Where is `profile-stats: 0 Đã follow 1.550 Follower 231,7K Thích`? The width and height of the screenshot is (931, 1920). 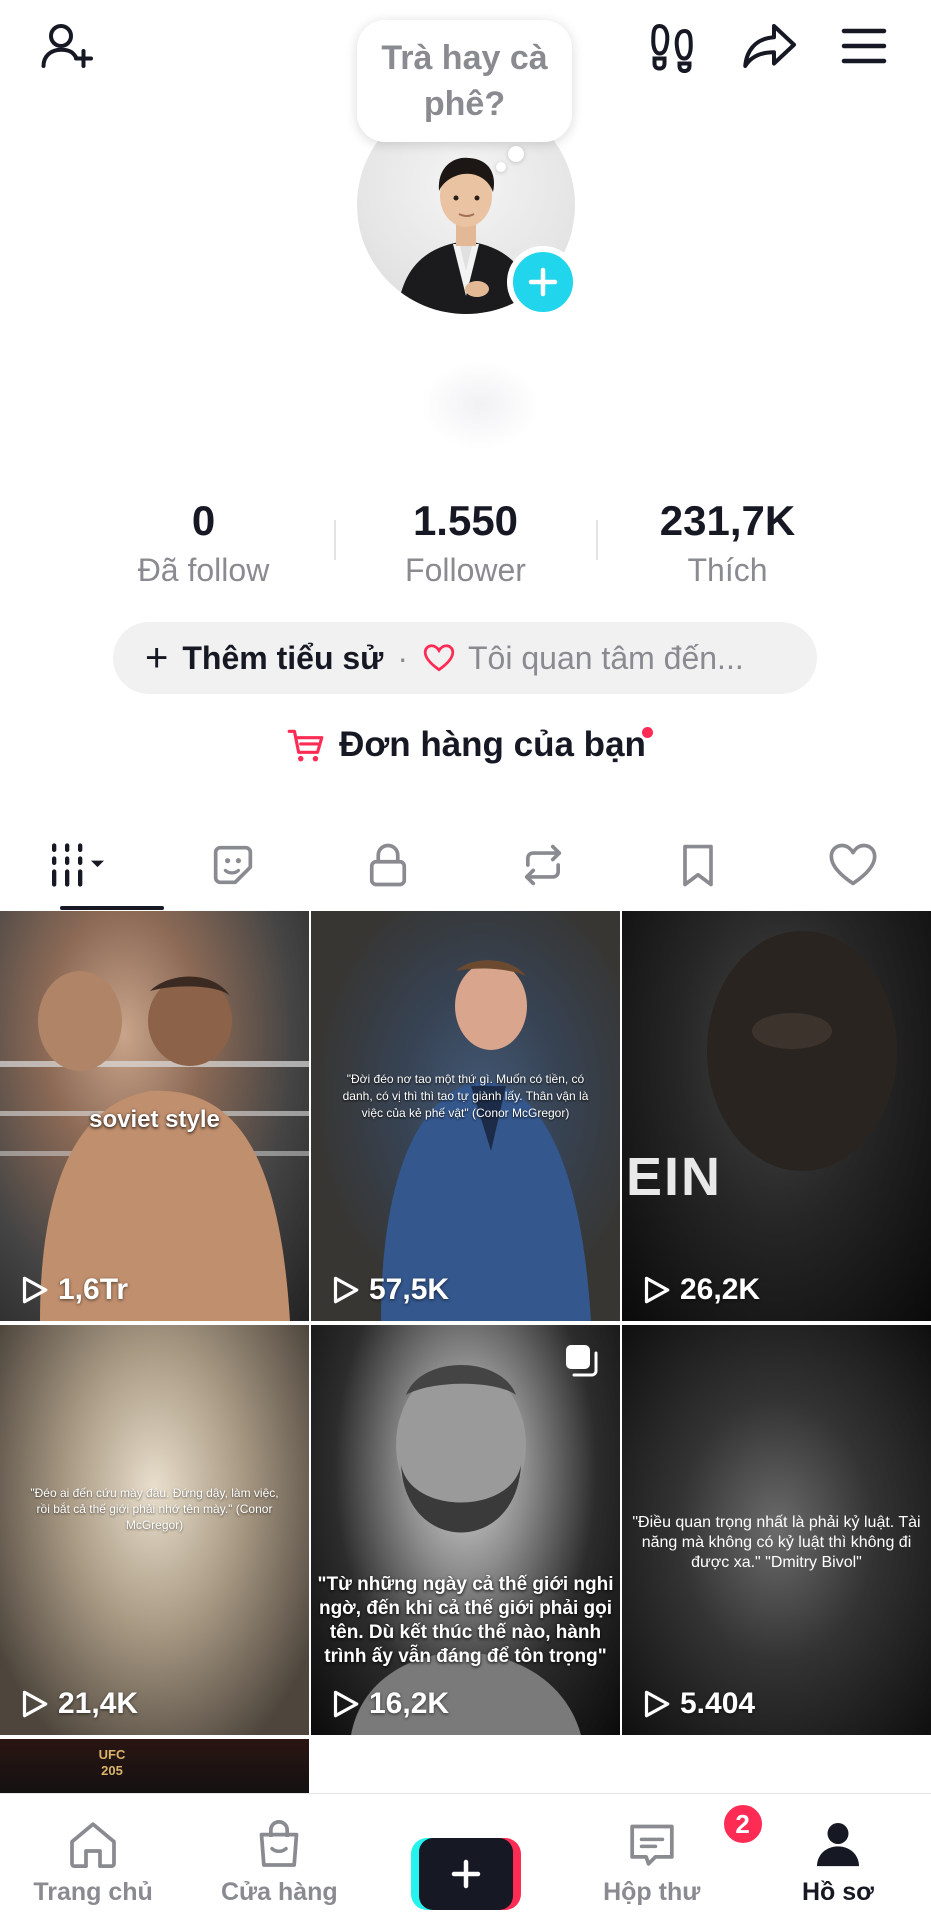
profile-stats: 0 Đã follow 1.550 Follower 231,7K Thích is located at coordinates (465, 543).